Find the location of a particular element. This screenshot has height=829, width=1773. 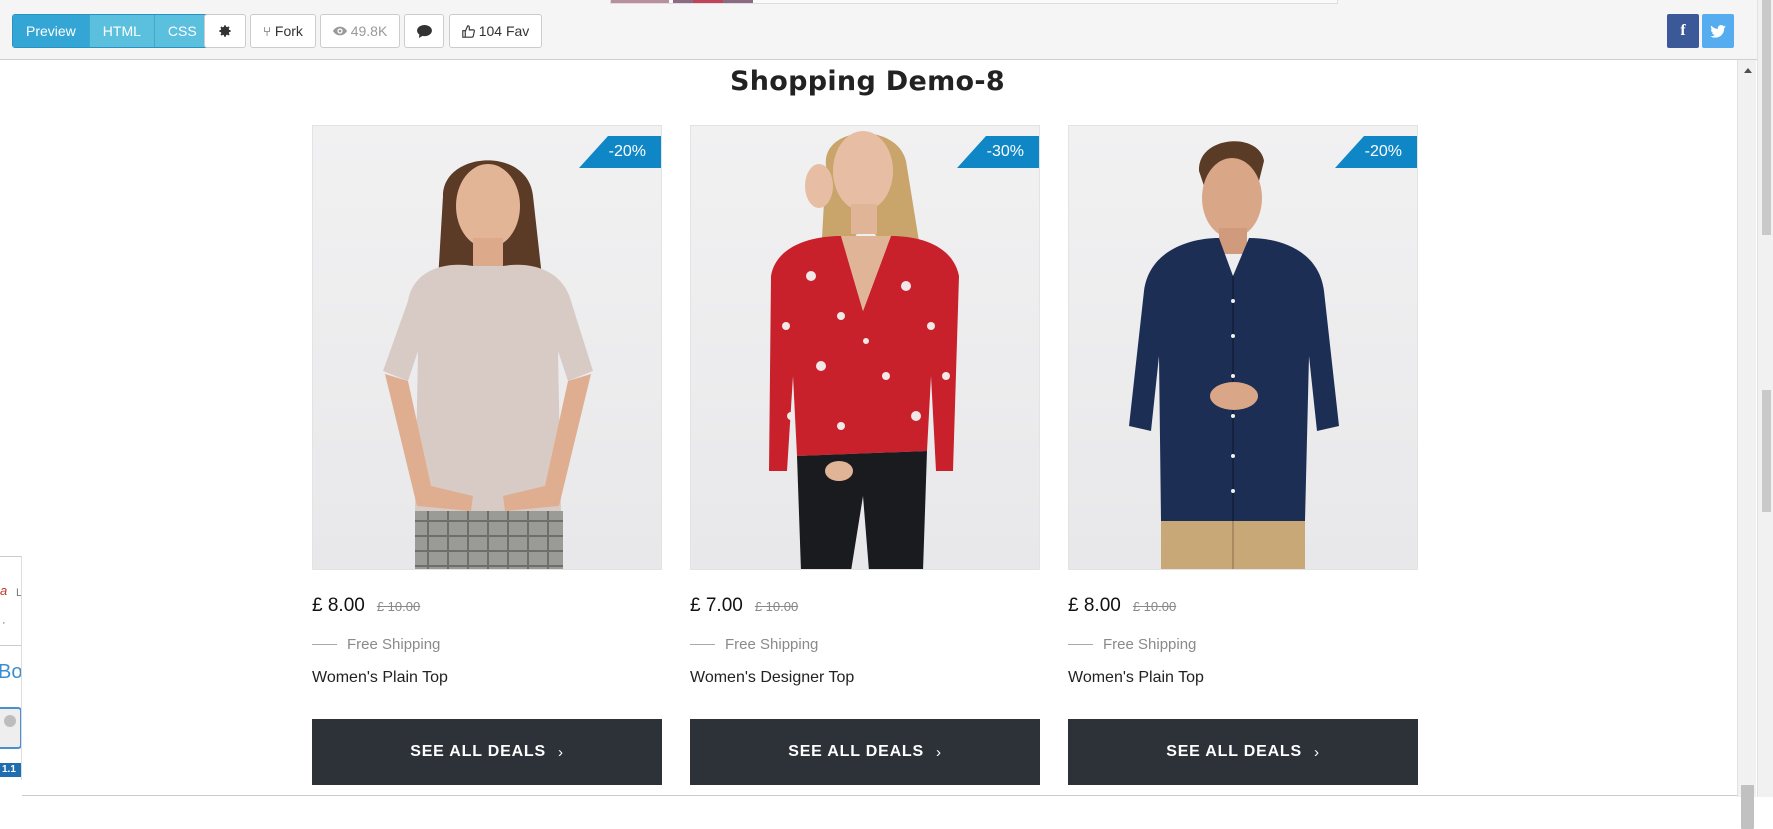

side-panel-avatar is located at coordinates (10, 728).